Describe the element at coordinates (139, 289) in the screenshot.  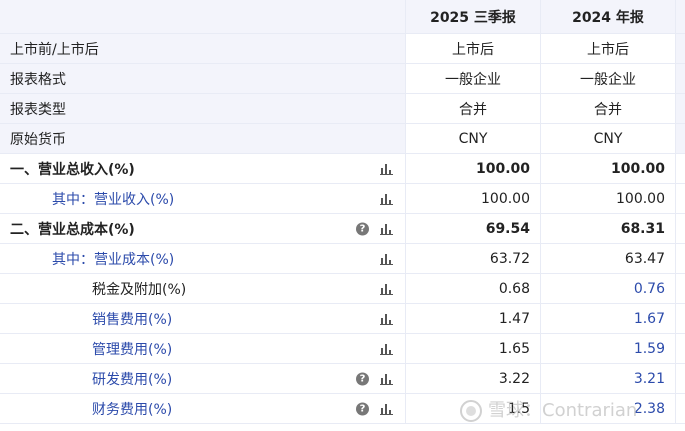
I see `row-label: 税金及附加(%)` at that location.